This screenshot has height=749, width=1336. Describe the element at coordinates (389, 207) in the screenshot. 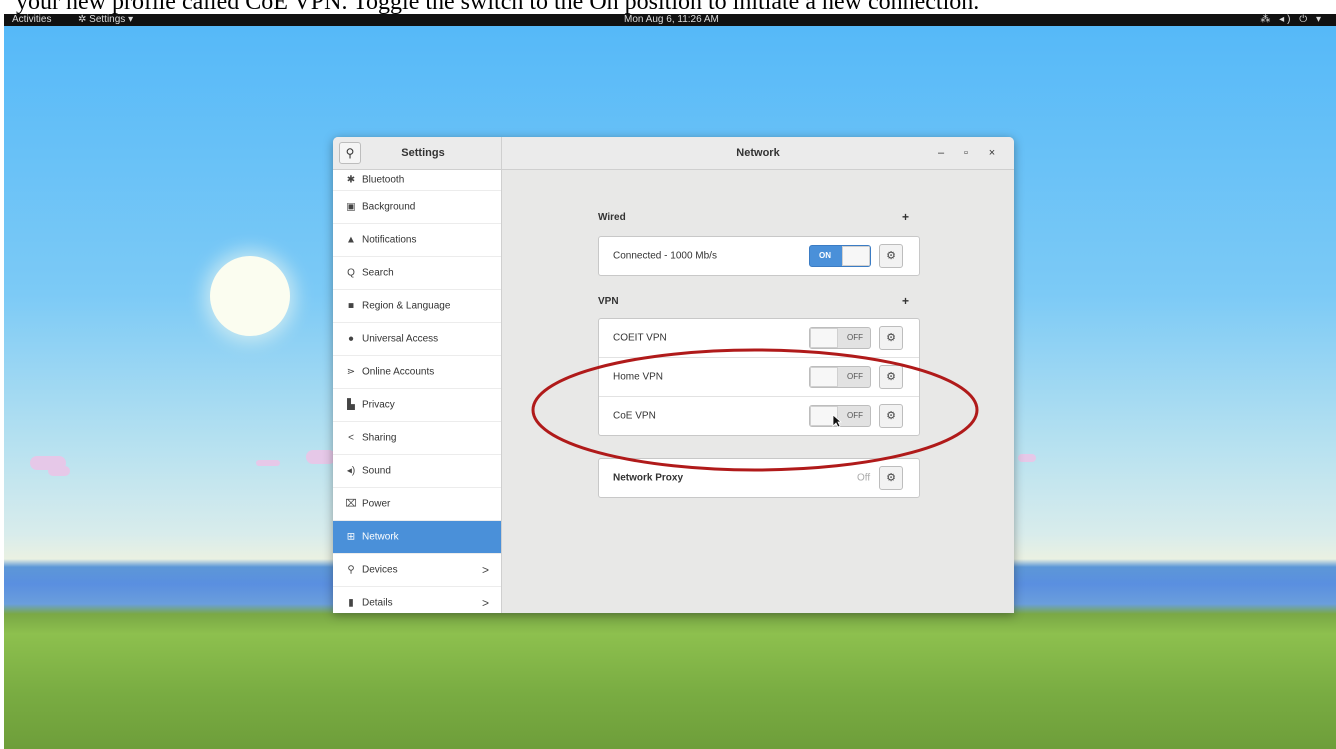

I see `sidebar-item-label: Background` at that location.